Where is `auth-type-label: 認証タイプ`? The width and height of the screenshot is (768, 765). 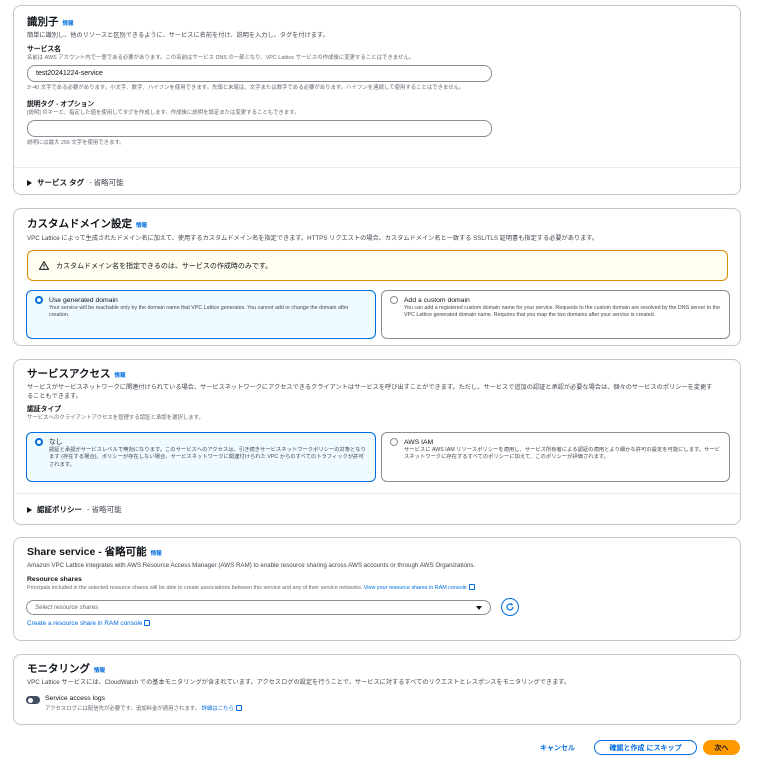 auth-type-label: 認証タイプ is located at coordinates (44, 409).